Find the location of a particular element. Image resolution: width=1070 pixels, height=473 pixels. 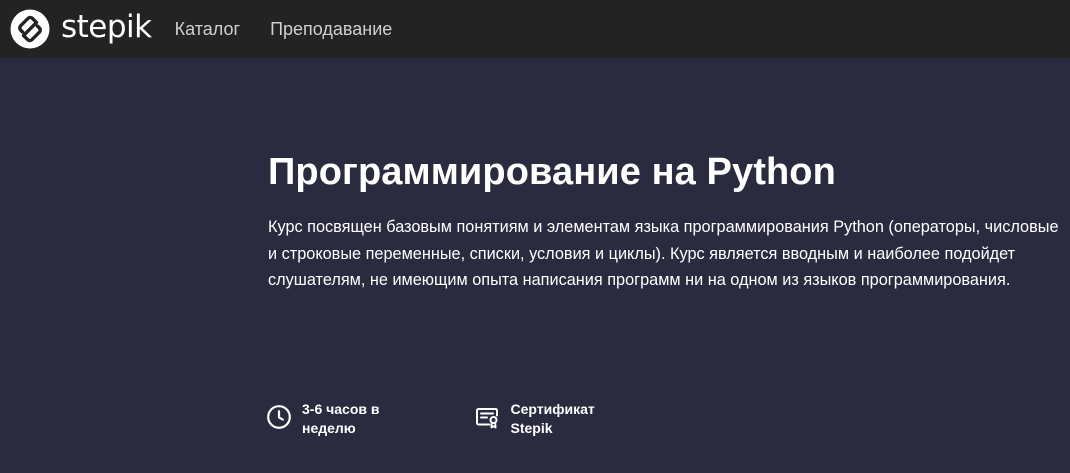

feature-workload-line2: неделю is located at coordinates (329, 428).